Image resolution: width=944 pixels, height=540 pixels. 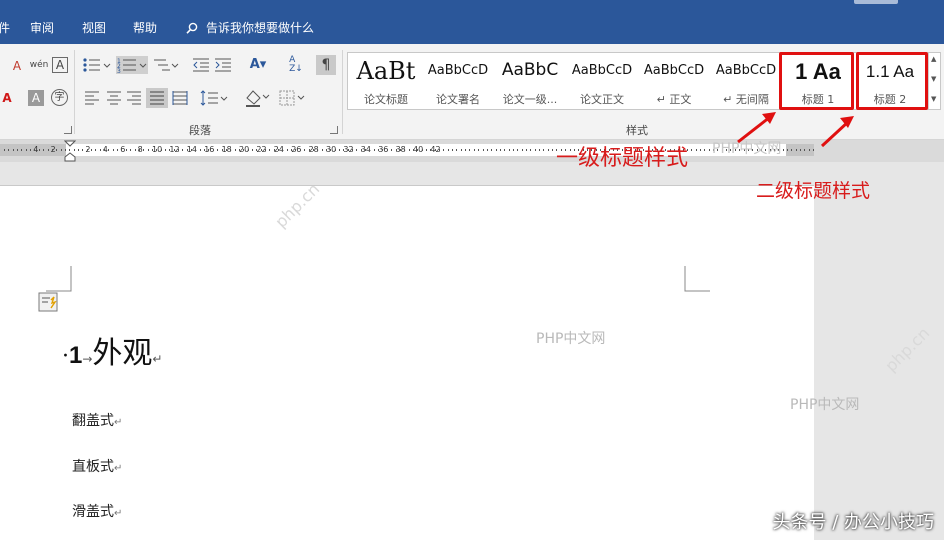 I want to click on annotation-level1: 一级标题样式, so click(x=622, y=158).